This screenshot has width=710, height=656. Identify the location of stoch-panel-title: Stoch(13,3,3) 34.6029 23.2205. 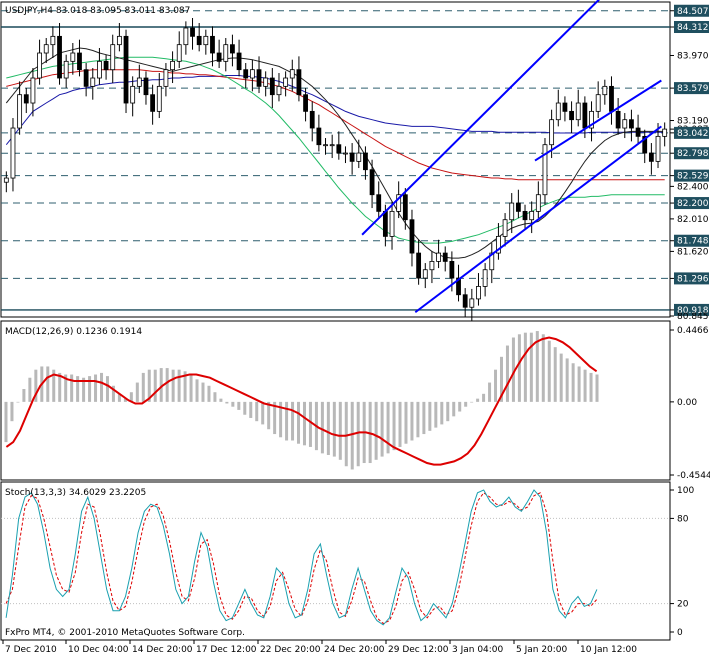
(75, 493).